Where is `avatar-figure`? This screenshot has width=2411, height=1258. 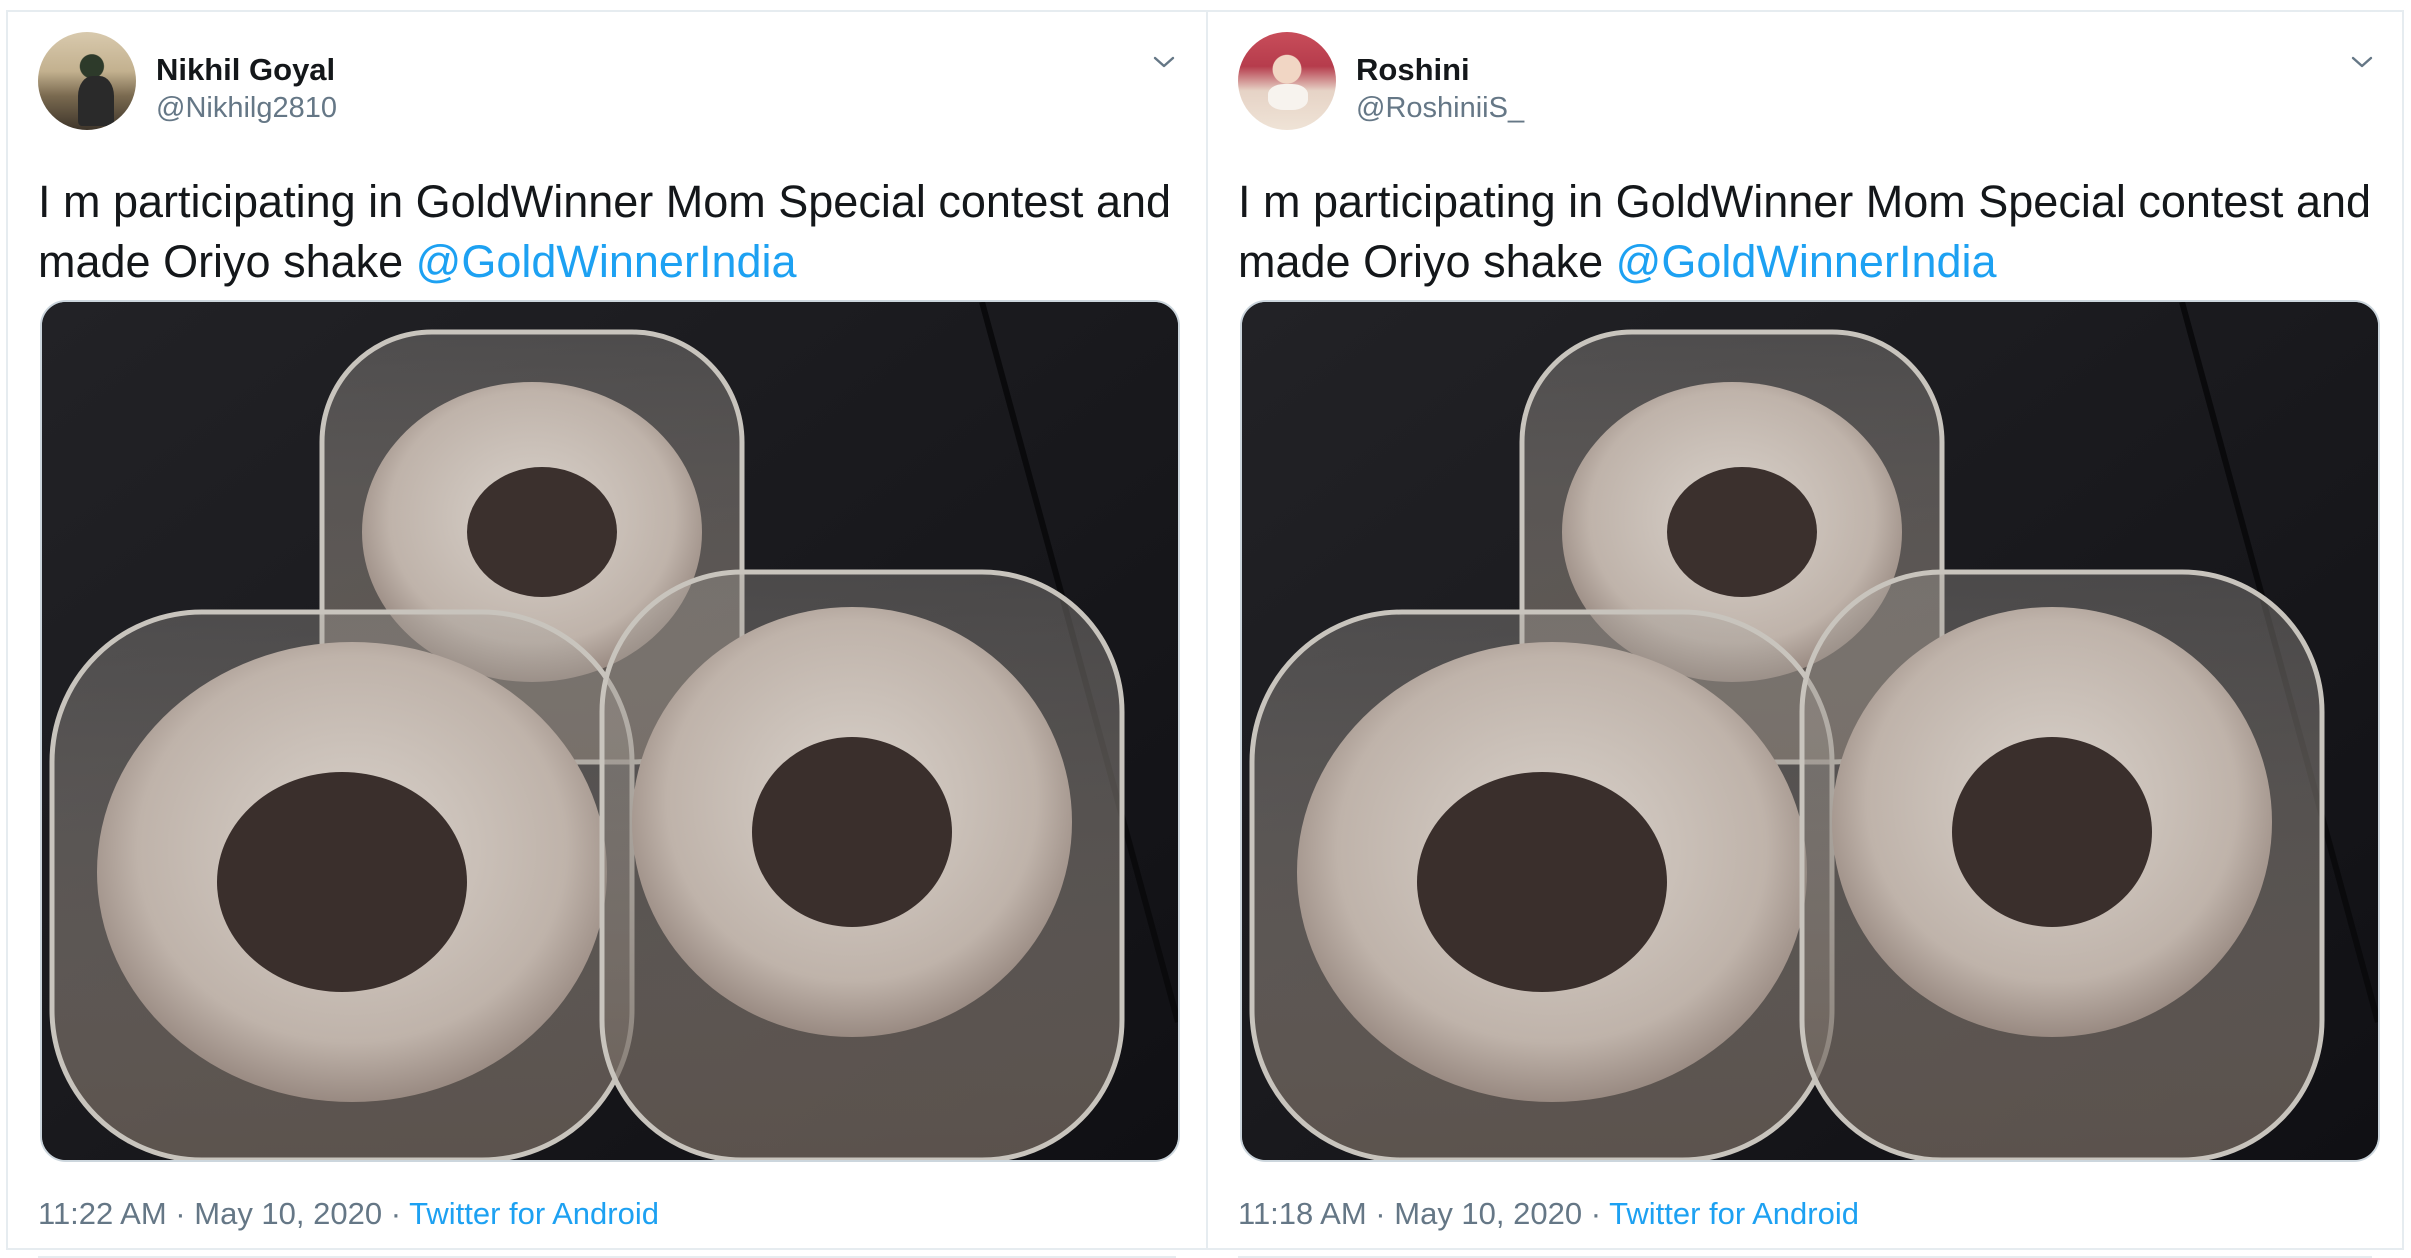 avatar-figure is located at coordinates (96, 101).